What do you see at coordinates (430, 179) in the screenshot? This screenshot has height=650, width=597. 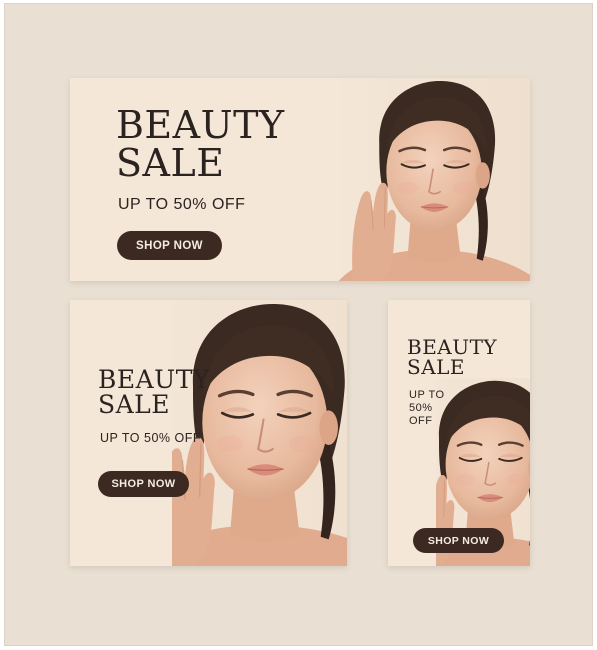 I see `model-portrait` at bounding box center [430, 179].